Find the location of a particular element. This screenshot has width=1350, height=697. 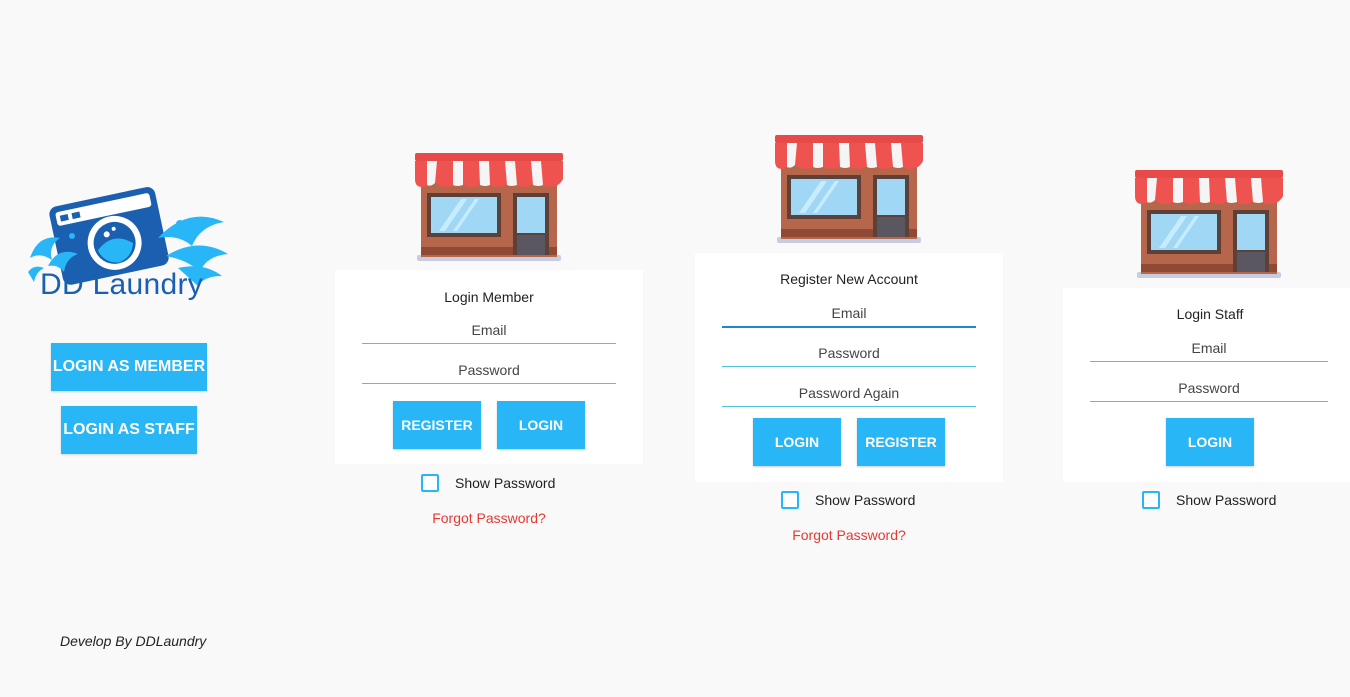

login-as-staff-button: LOGIN AS STAFF is located at coordinates (129, 430).